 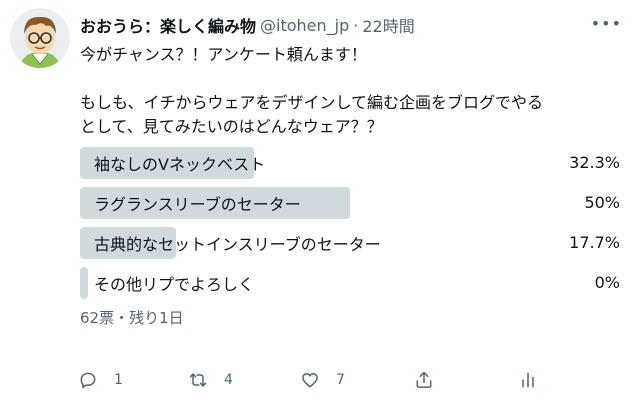 I want to click on tweet-text-line: として、見てみたいのはどんなウェア？？, so click(x=231, y=126).